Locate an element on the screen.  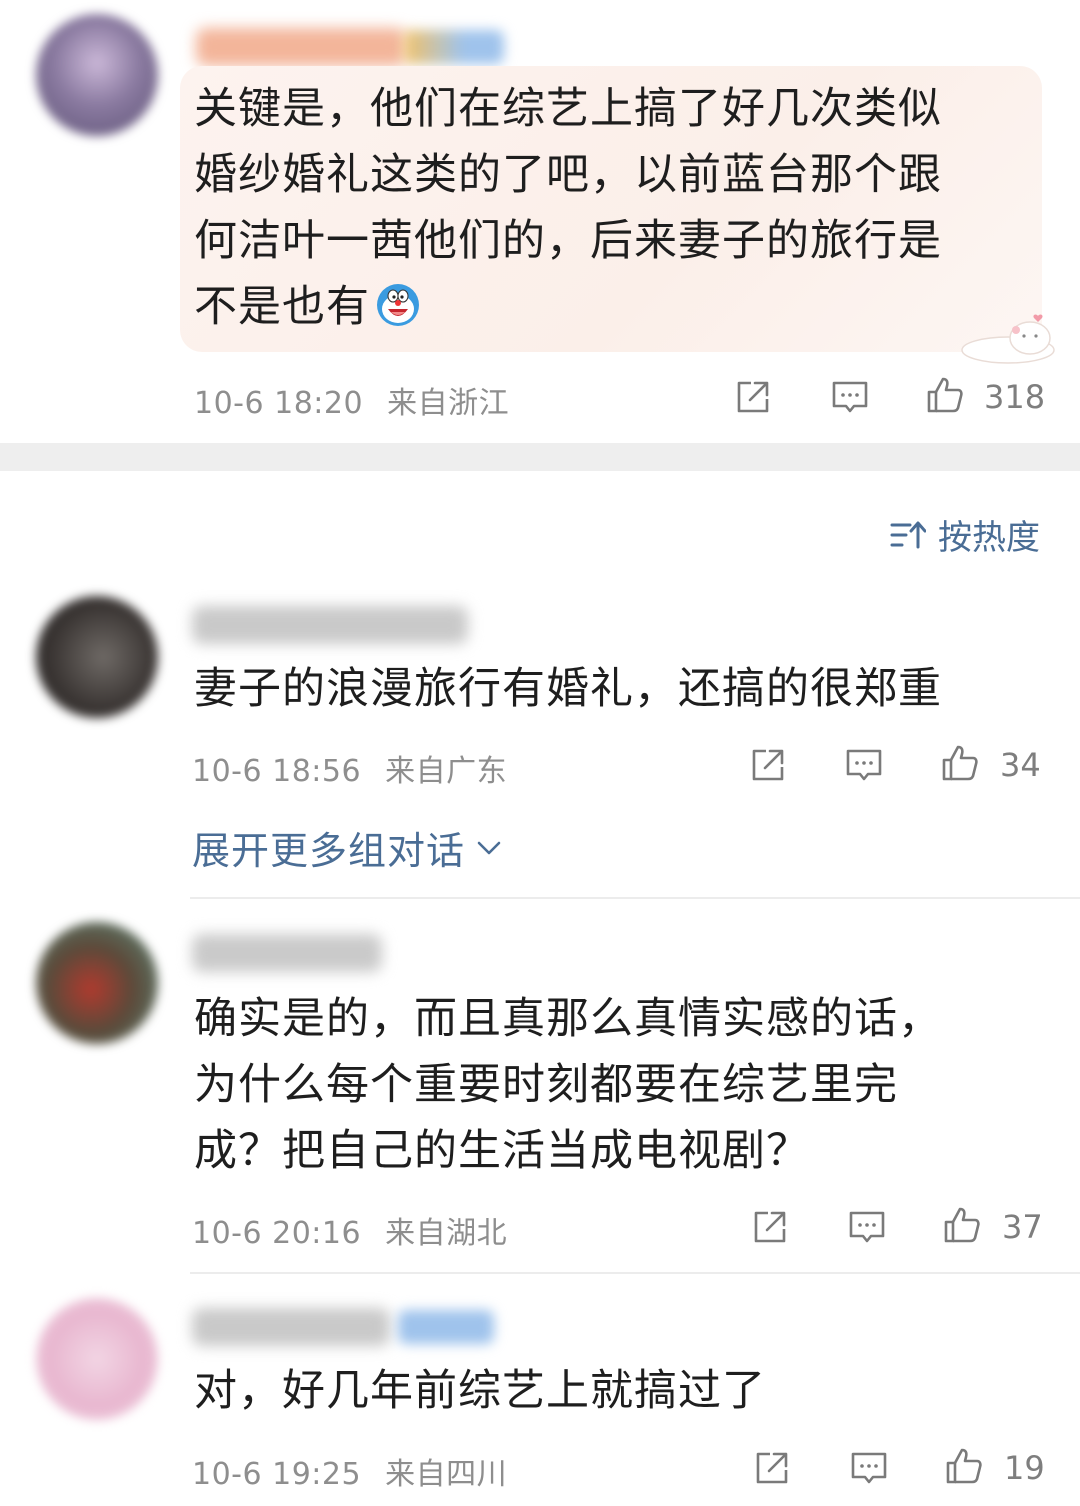
doraemon-emoji-icon is located at coordinates (398, 305).